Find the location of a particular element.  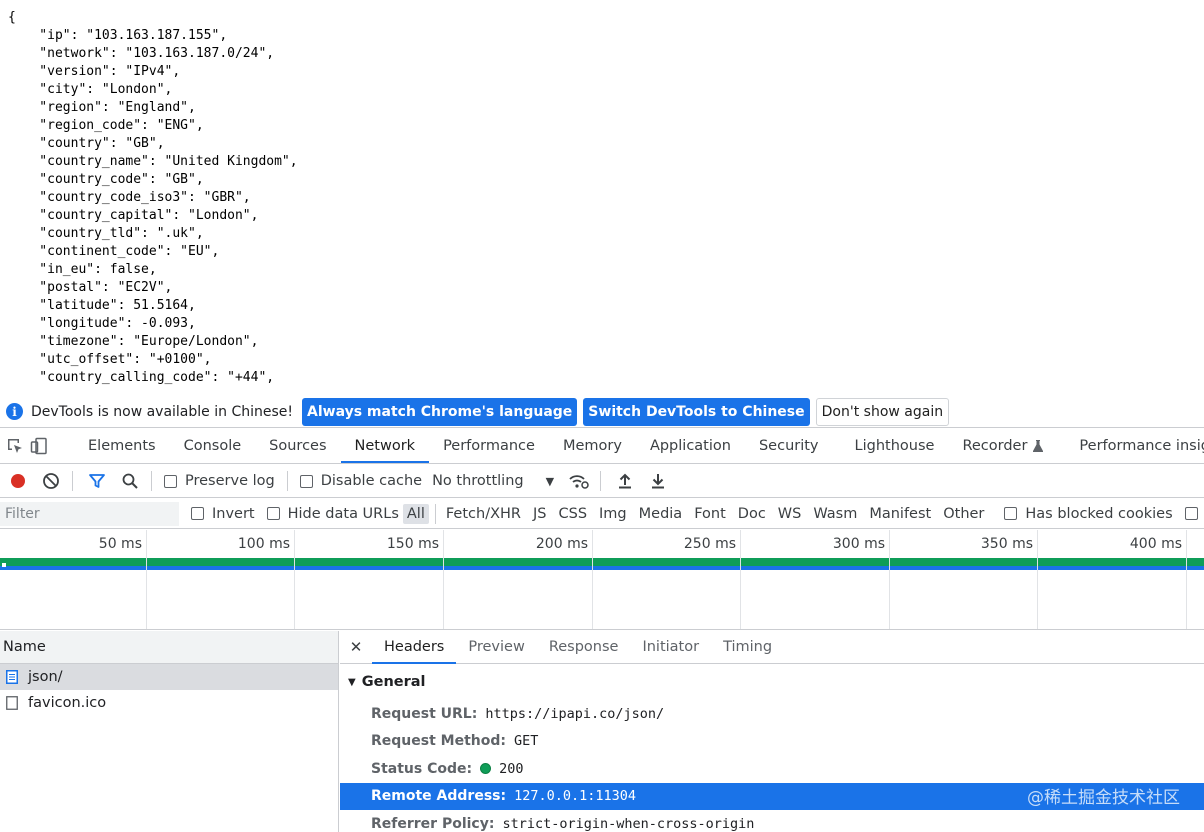

header-row-request-url: Request URL: https://ipapi.co/json/ is located at coordinates (772, 714).